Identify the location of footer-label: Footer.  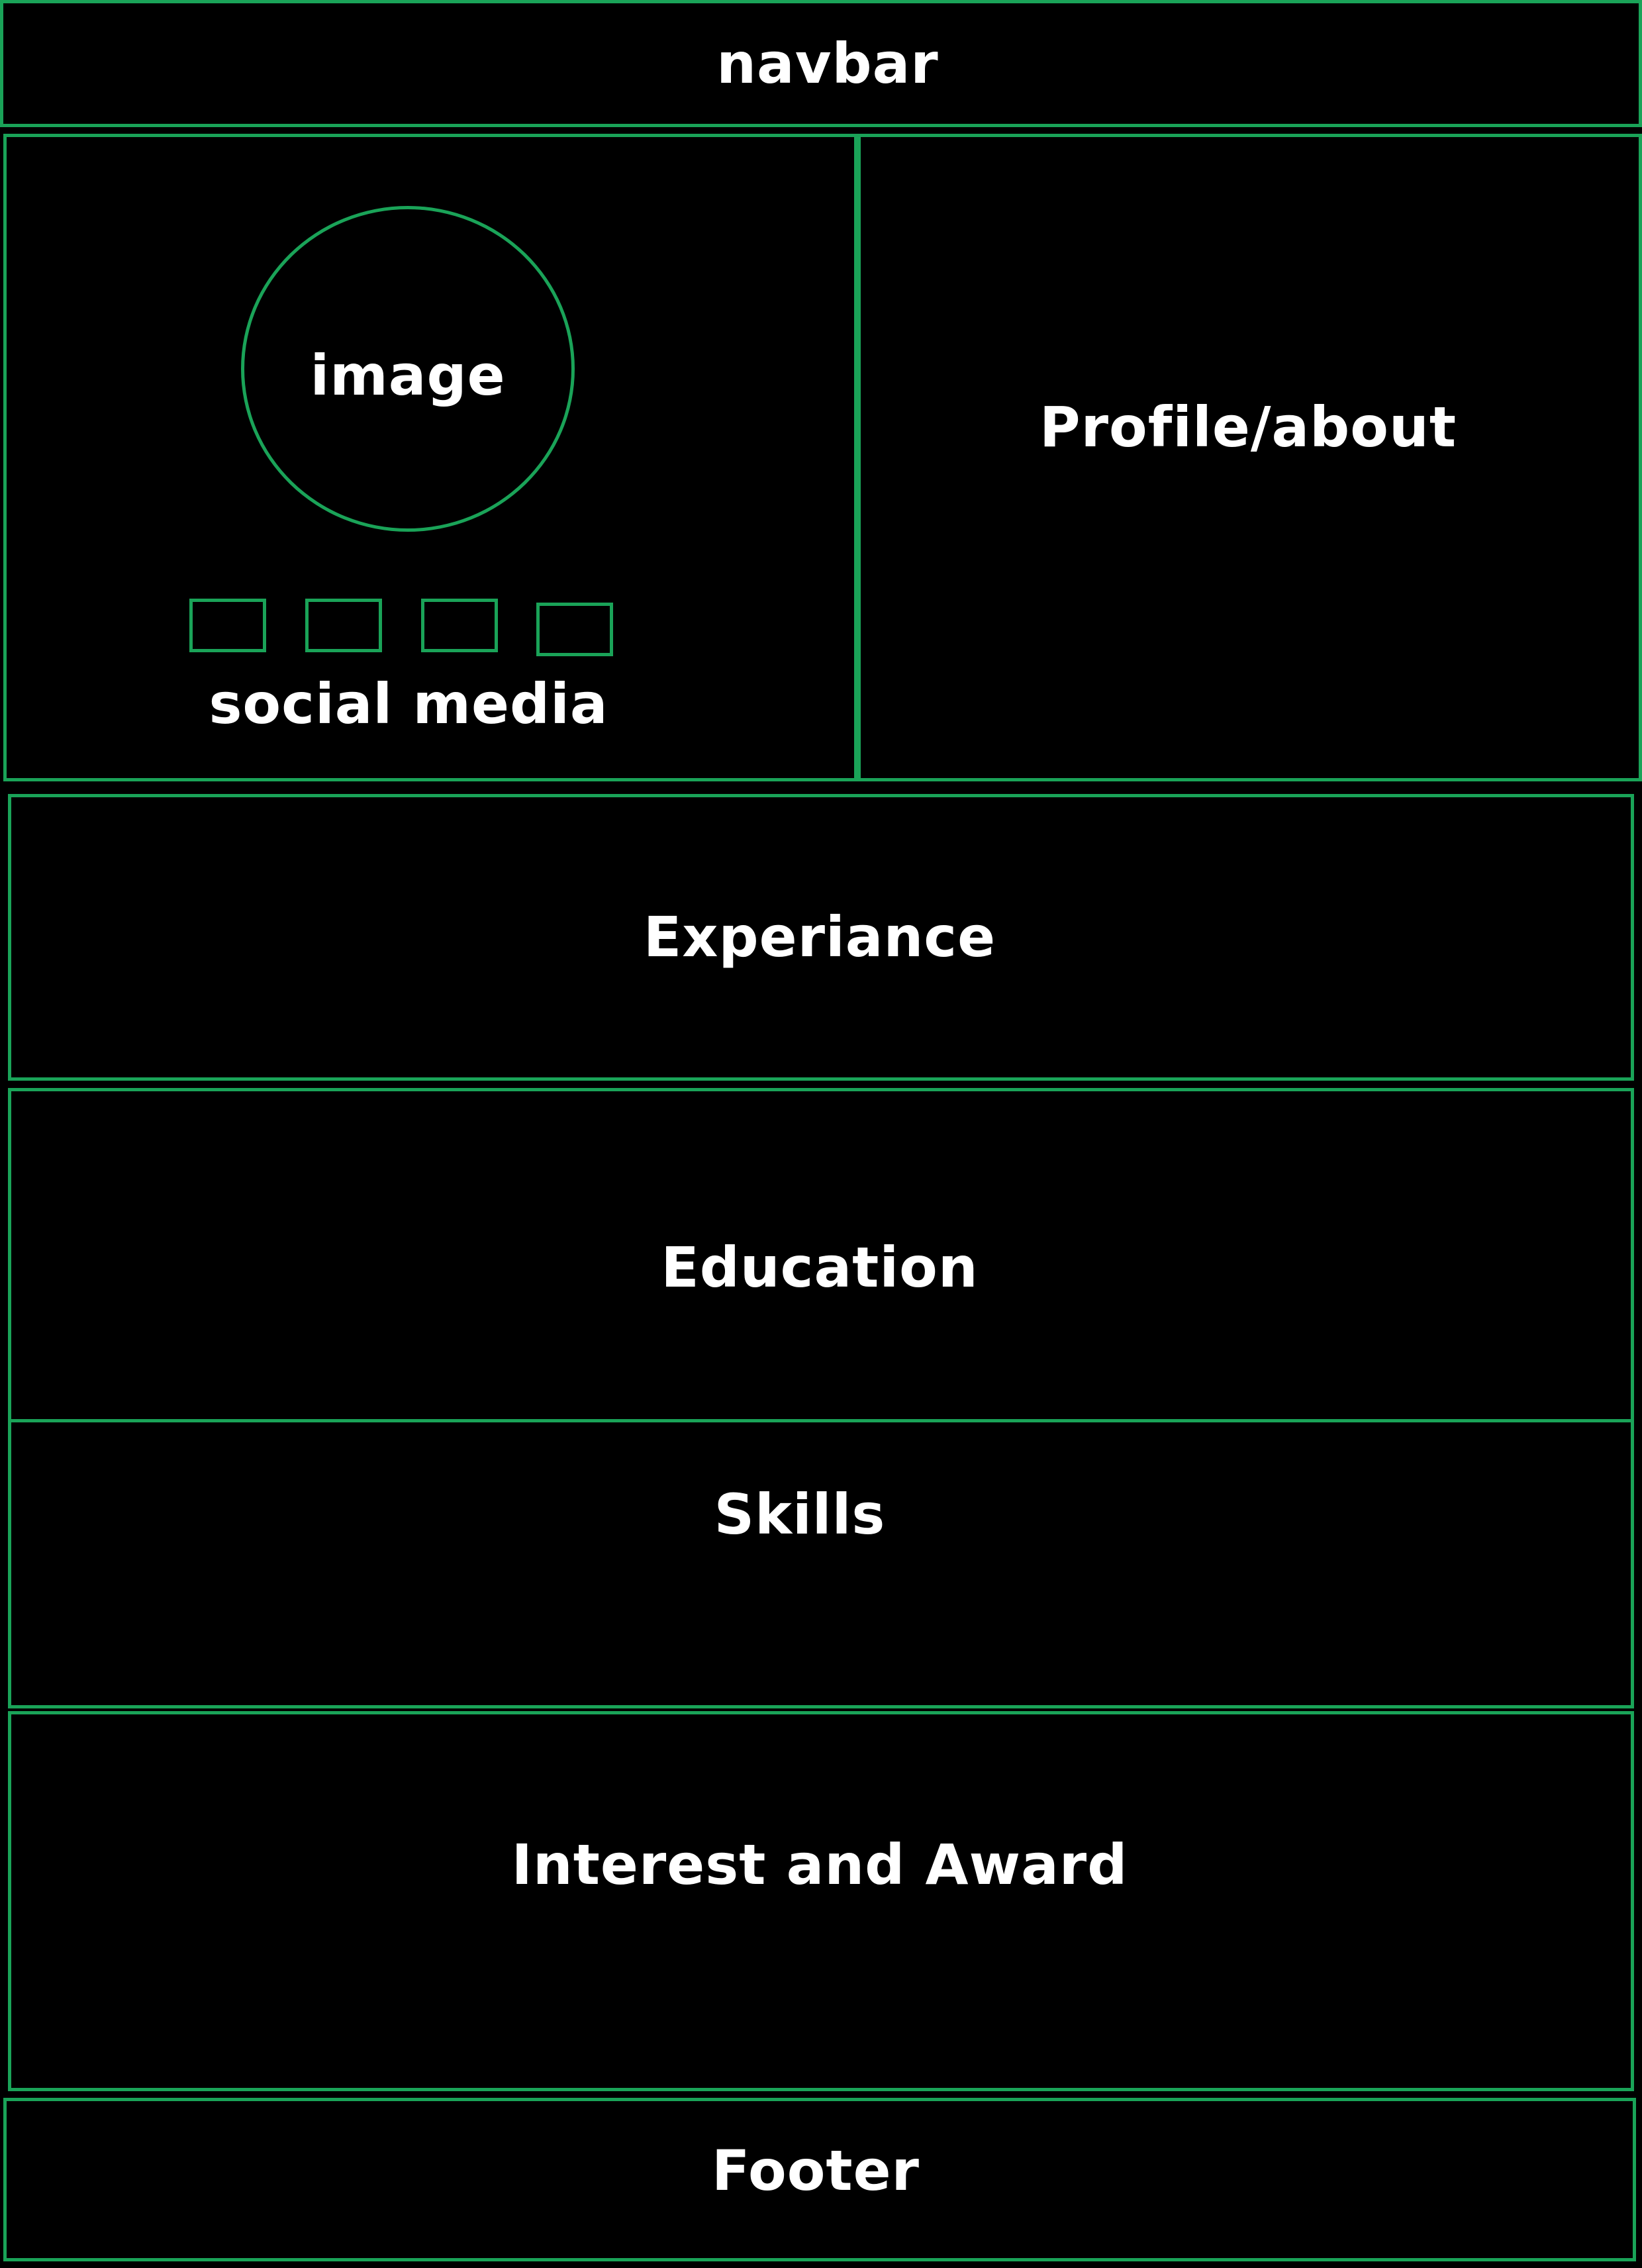
(816, 2170).